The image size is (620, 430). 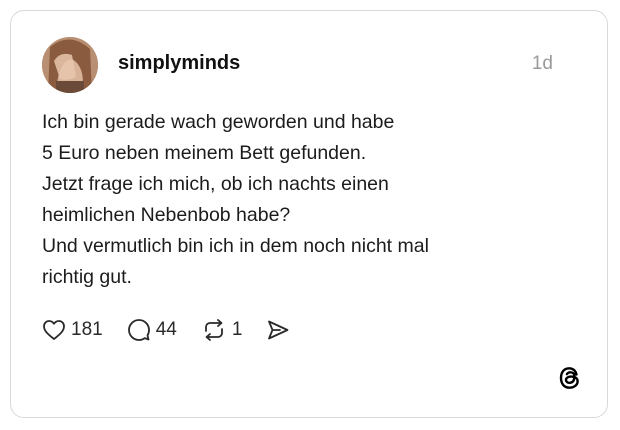 I want to click on comment-icon, so click(x=138, y=330).